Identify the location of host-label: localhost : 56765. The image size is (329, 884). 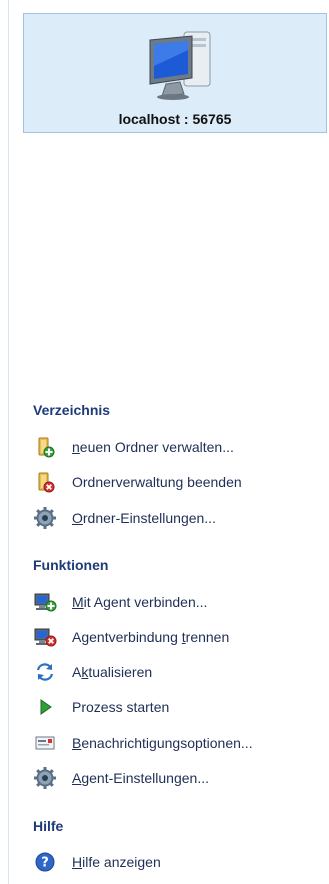
(175, 119).